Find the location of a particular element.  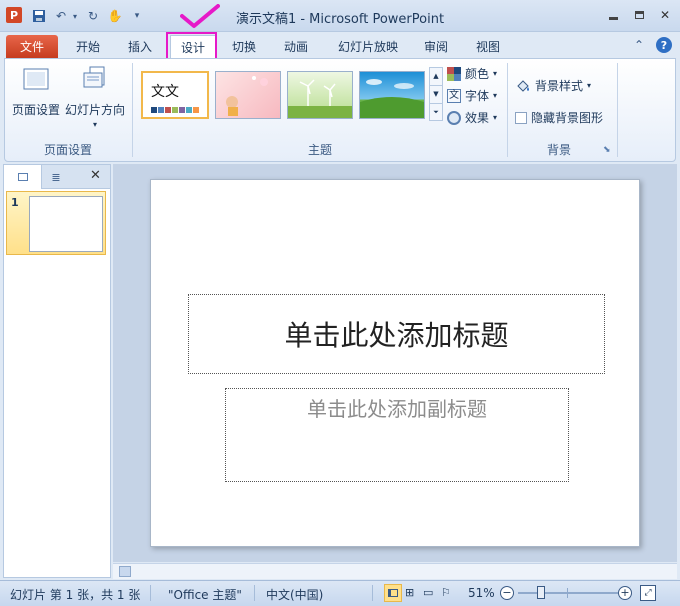

horizontal-scrollbar is located at coordinates (395, 571).